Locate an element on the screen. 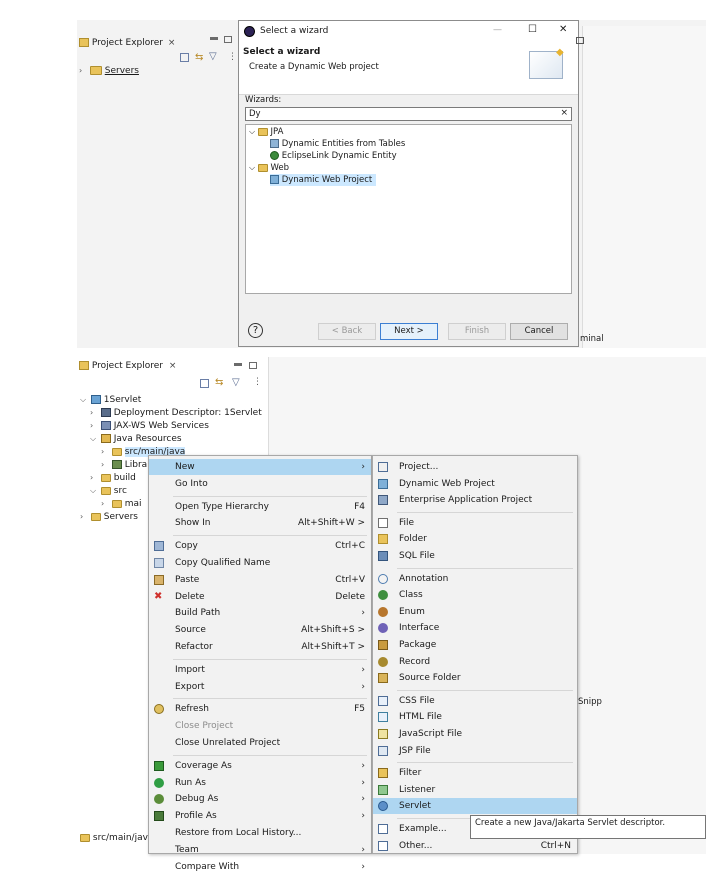  menu-item-css-file: CSS File is located at coordinates (475, 701).